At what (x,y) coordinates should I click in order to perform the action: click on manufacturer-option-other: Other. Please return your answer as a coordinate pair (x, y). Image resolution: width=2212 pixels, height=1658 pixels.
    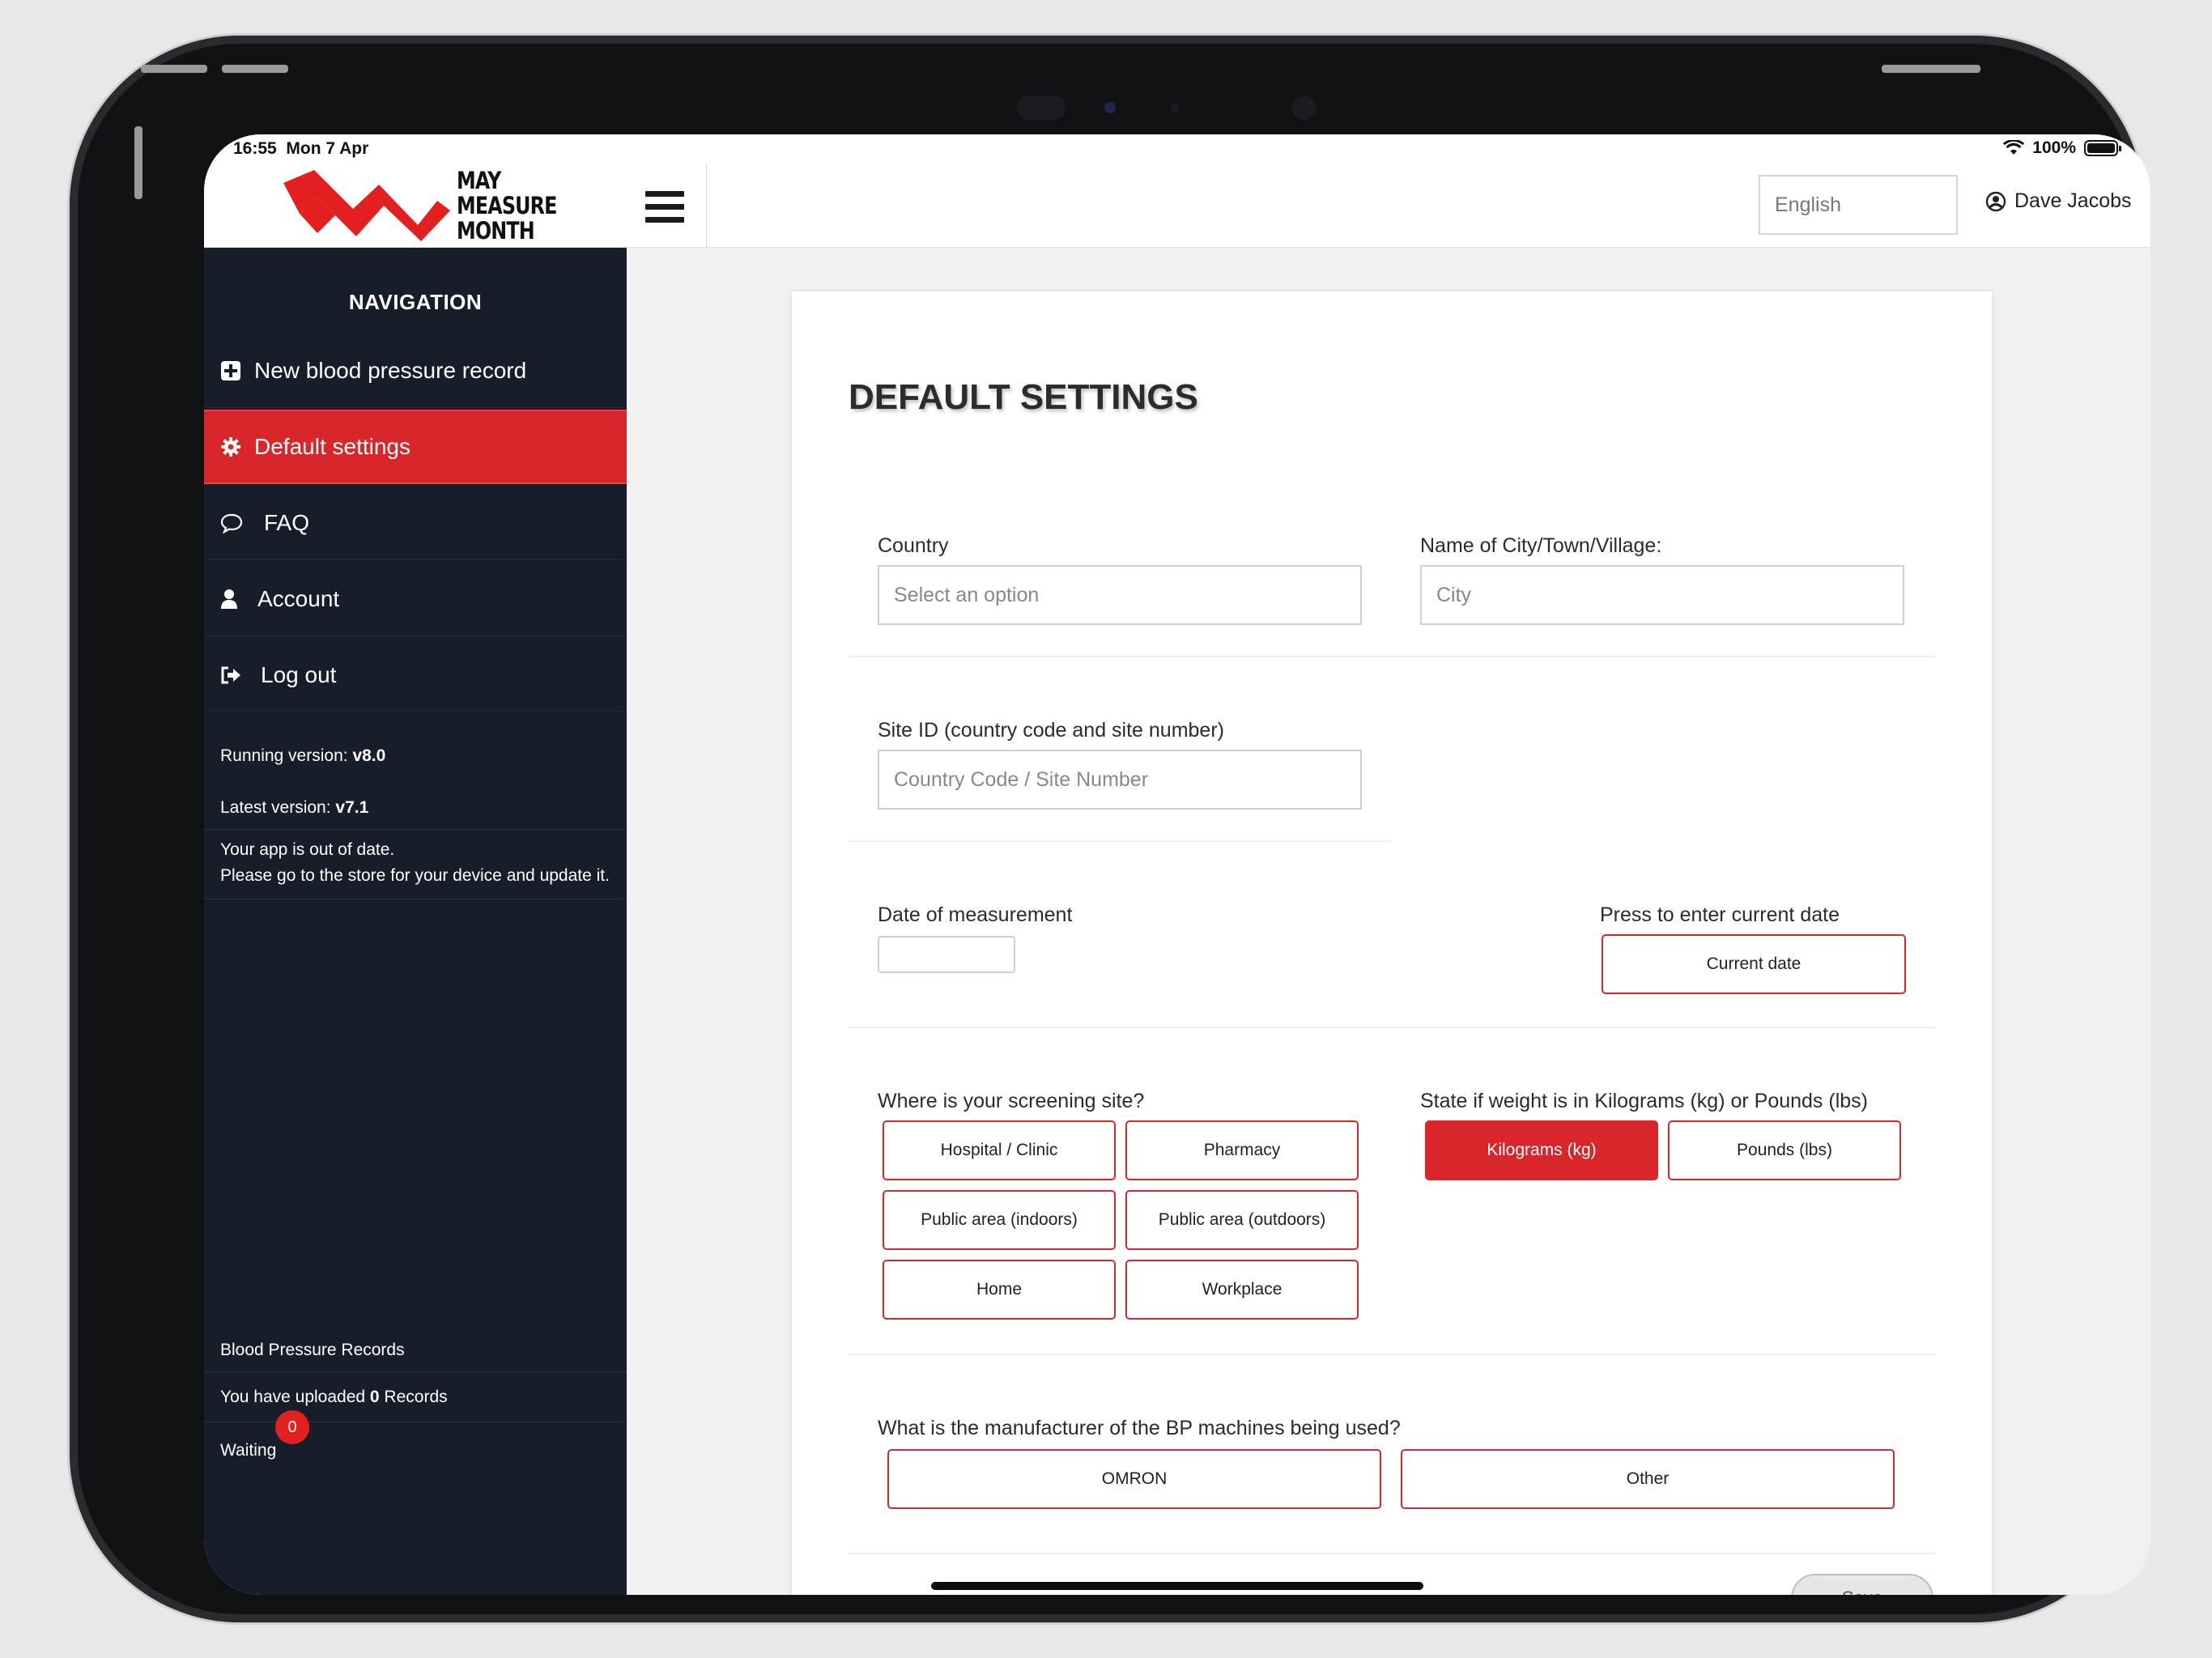
    Looking at the image, I should click on (1648, 1479).